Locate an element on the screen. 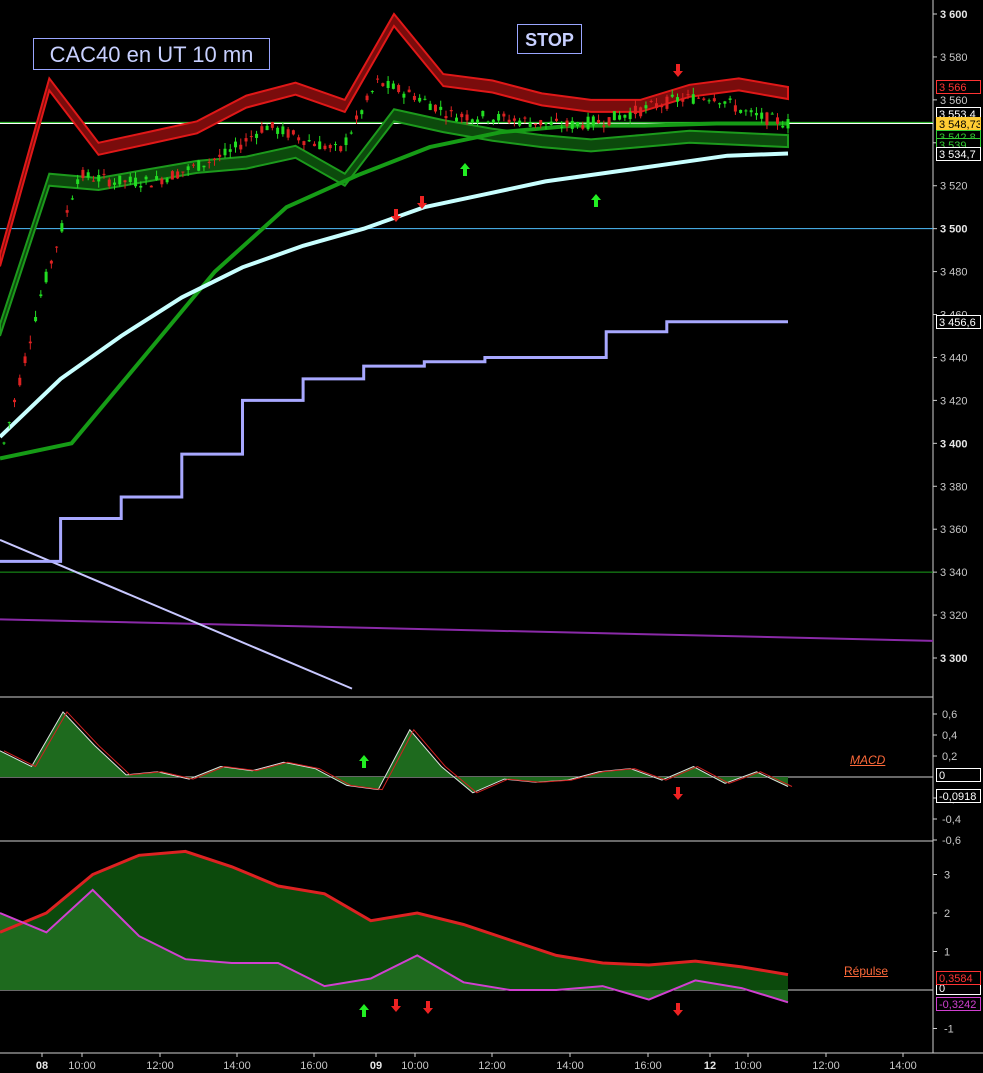  macd-value-tag: -0,0918 is located at coordinates (958, 795).